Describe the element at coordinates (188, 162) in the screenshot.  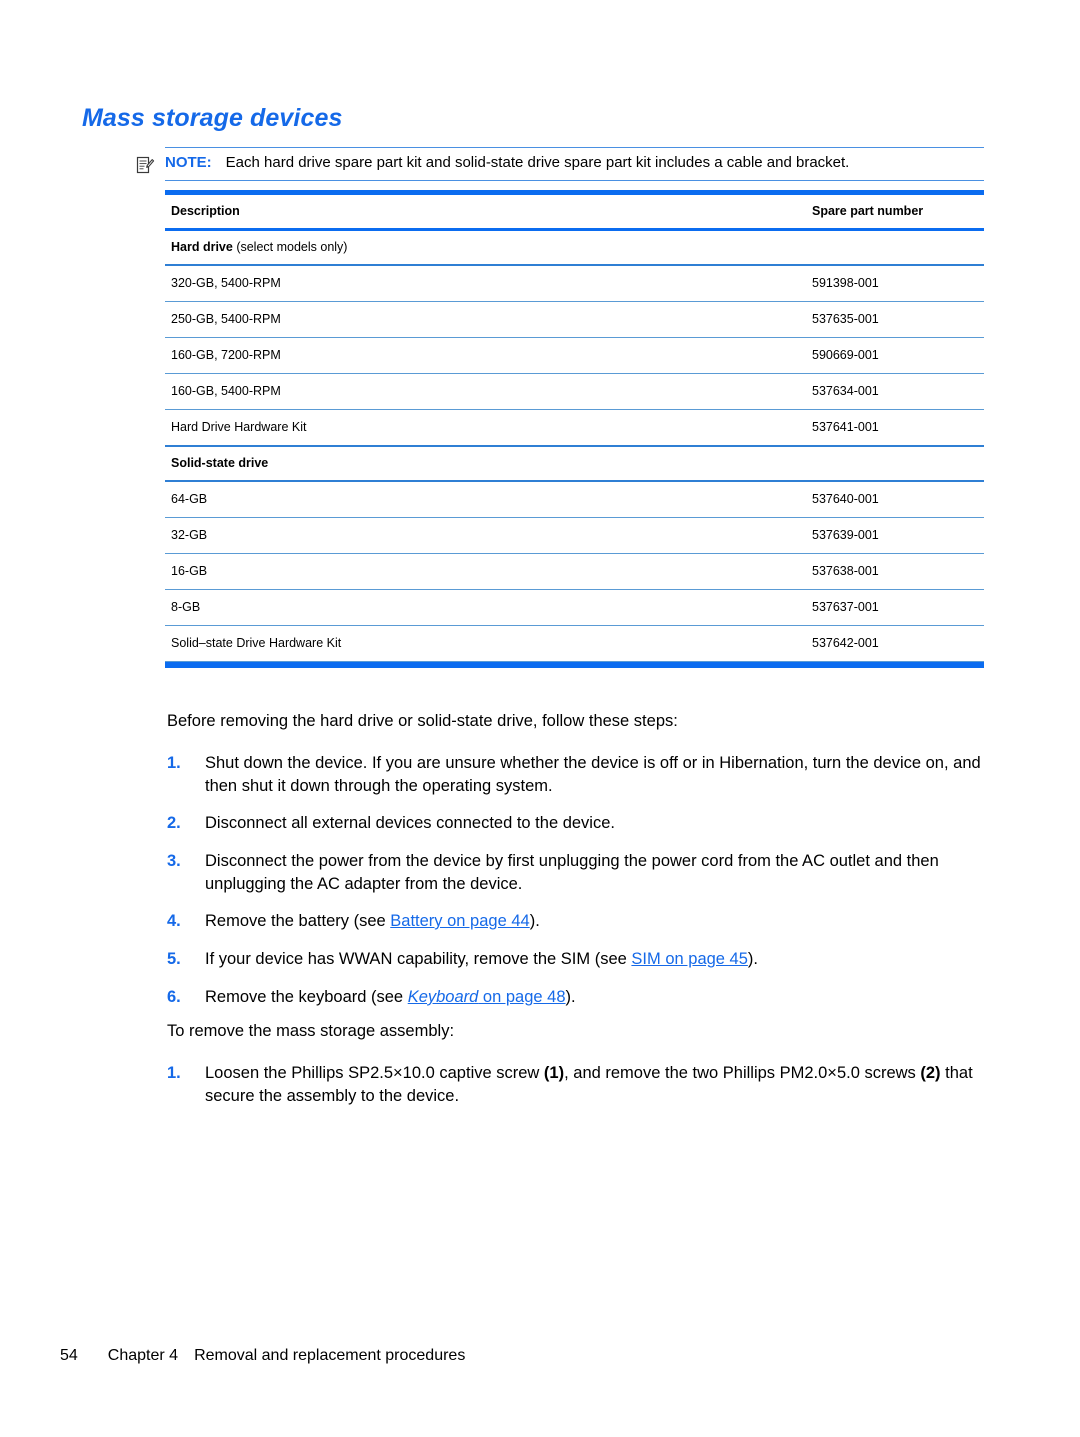
I see `note-label: NOTE:` at that location.